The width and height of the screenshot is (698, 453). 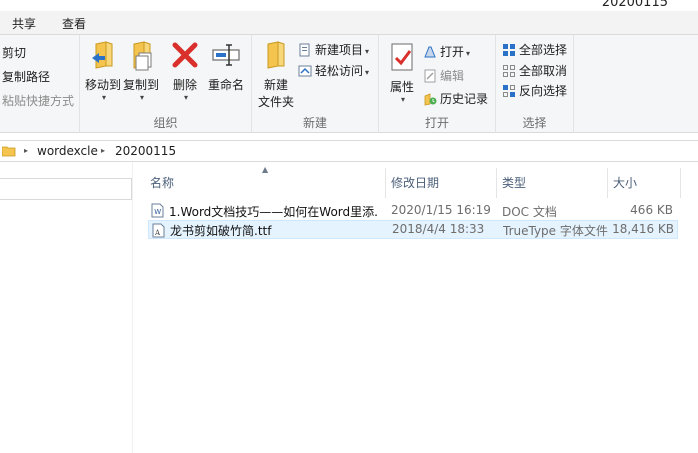 I want to click on clipboard-group: 剪切 复制路径 粘贴快捷方式, so click(x=40, y=84).